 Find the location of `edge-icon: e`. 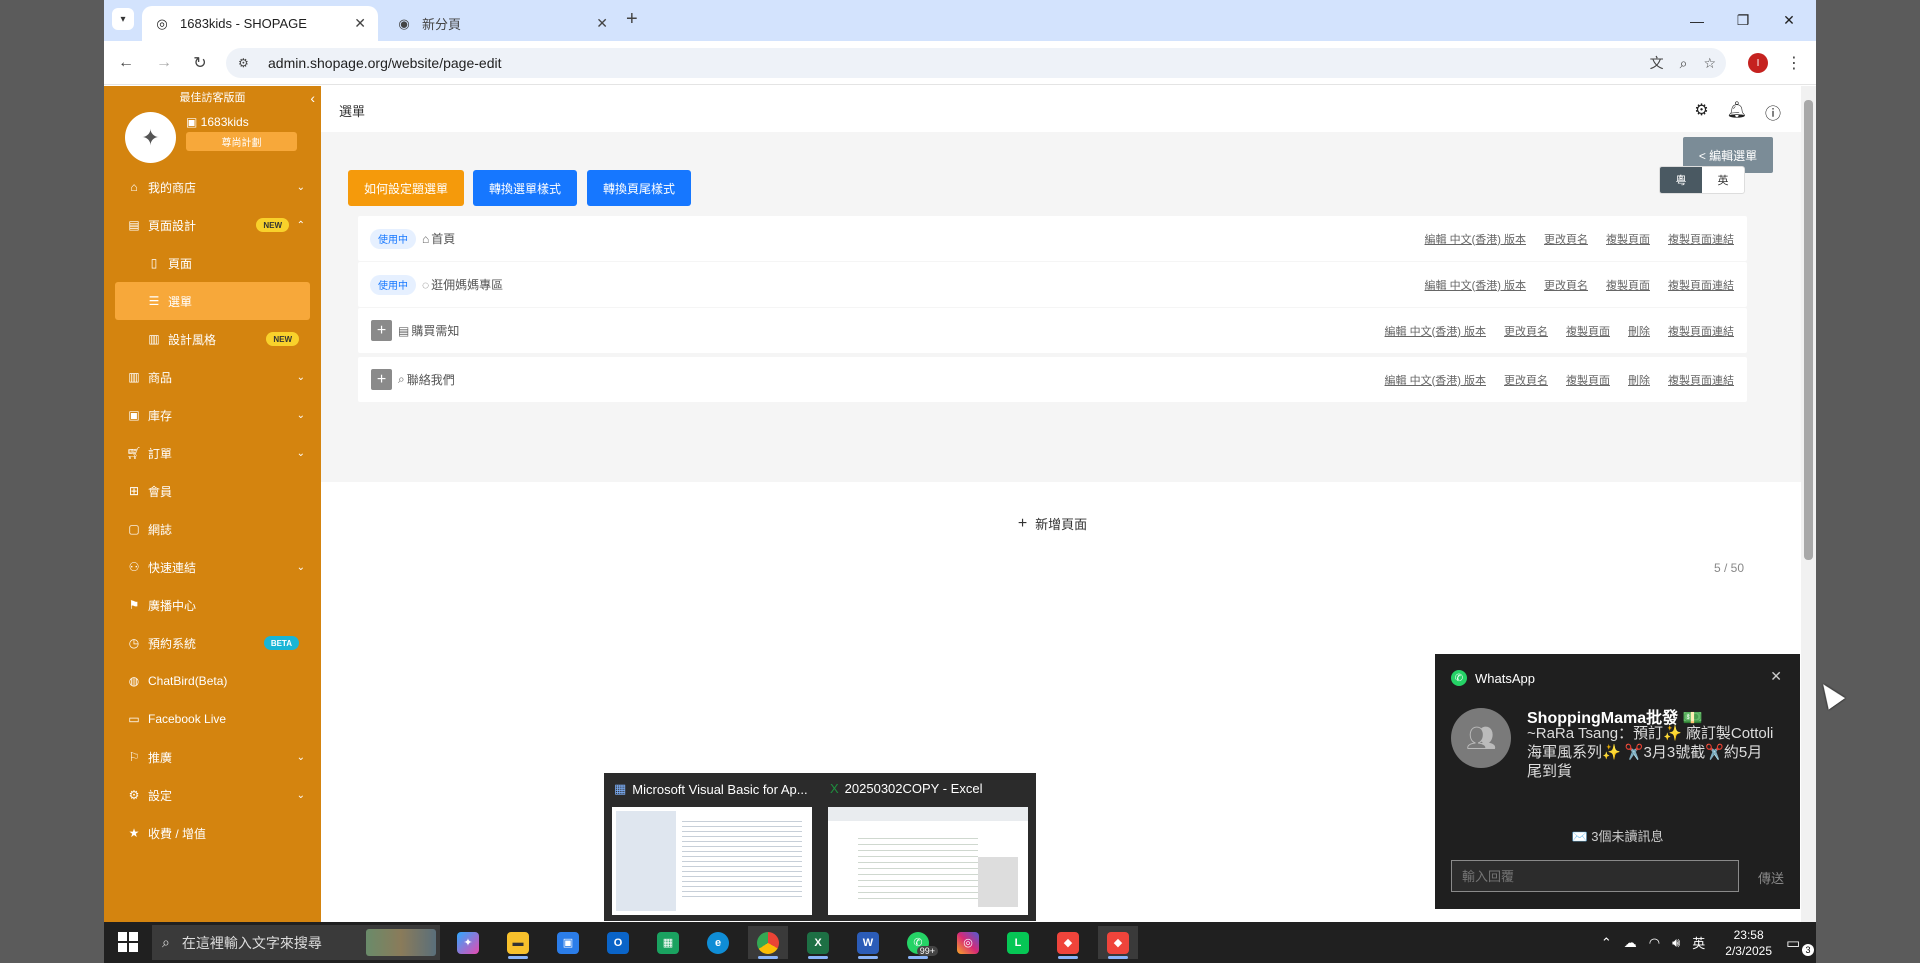

edge-icon: e is located at coordinates (718, 942).